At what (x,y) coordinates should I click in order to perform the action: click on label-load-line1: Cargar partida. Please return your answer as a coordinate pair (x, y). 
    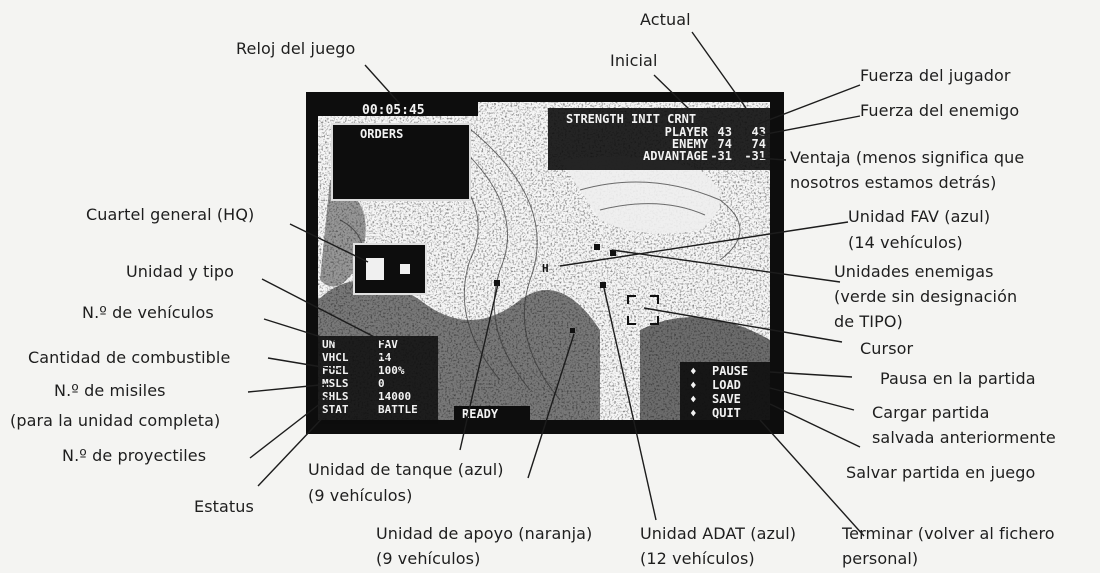
    Looking at the image, I should click on (931, 412).